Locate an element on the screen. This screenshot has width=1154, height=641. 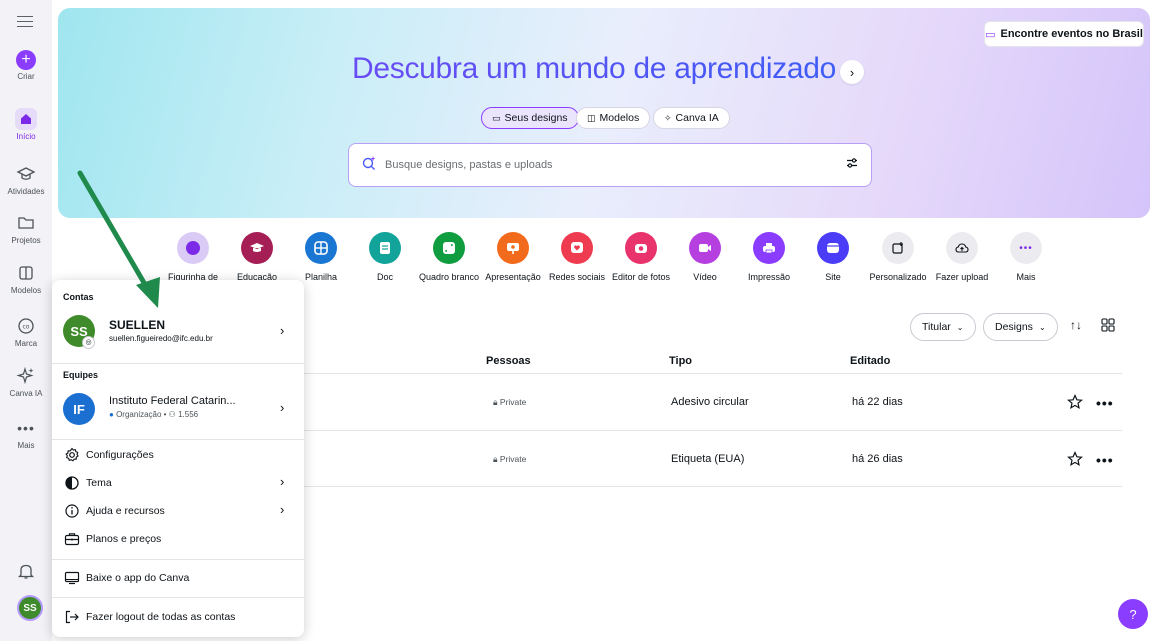
shortcut-social: Redes sociais is located at coordinates (577, 258).